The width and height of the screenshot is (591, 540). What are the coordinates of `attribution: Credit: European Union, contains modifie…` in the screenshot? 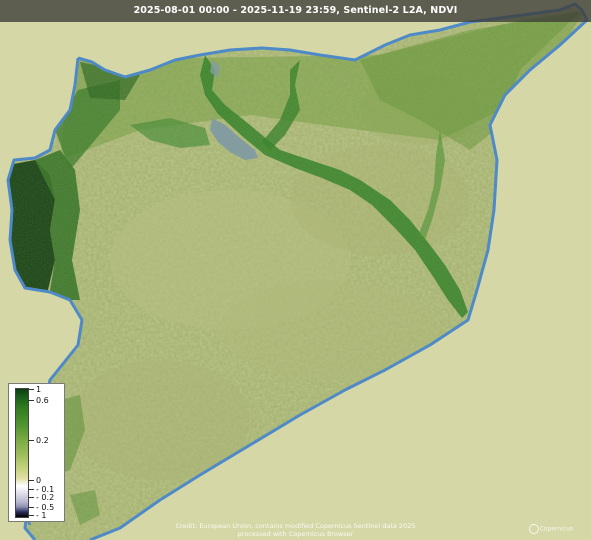 It's located at (295, 530).